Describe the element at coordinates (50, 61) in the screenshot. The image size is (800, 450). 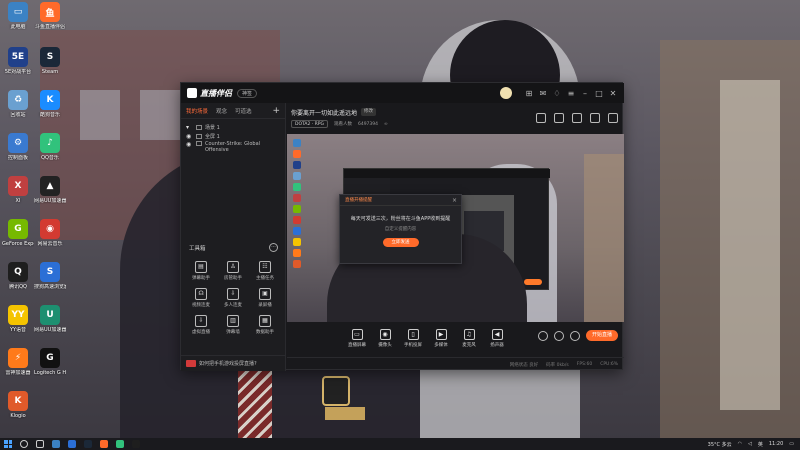
I see `desktop-icon-steam: S Steam` at that location.